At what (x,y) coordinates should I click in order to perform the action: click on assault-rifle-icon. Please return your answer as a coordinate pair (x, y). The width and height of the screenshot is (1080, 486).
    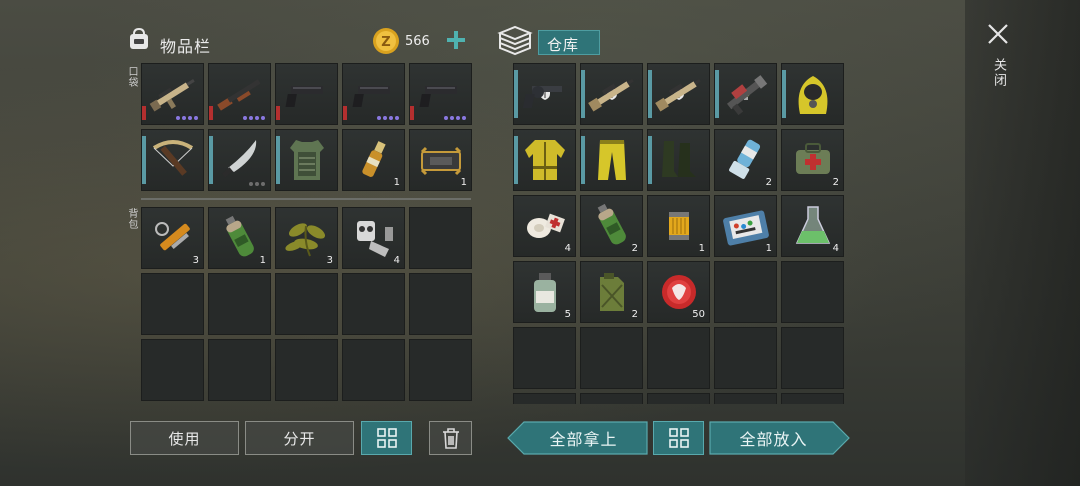
    Looking at the image, I should click on (172, 95).